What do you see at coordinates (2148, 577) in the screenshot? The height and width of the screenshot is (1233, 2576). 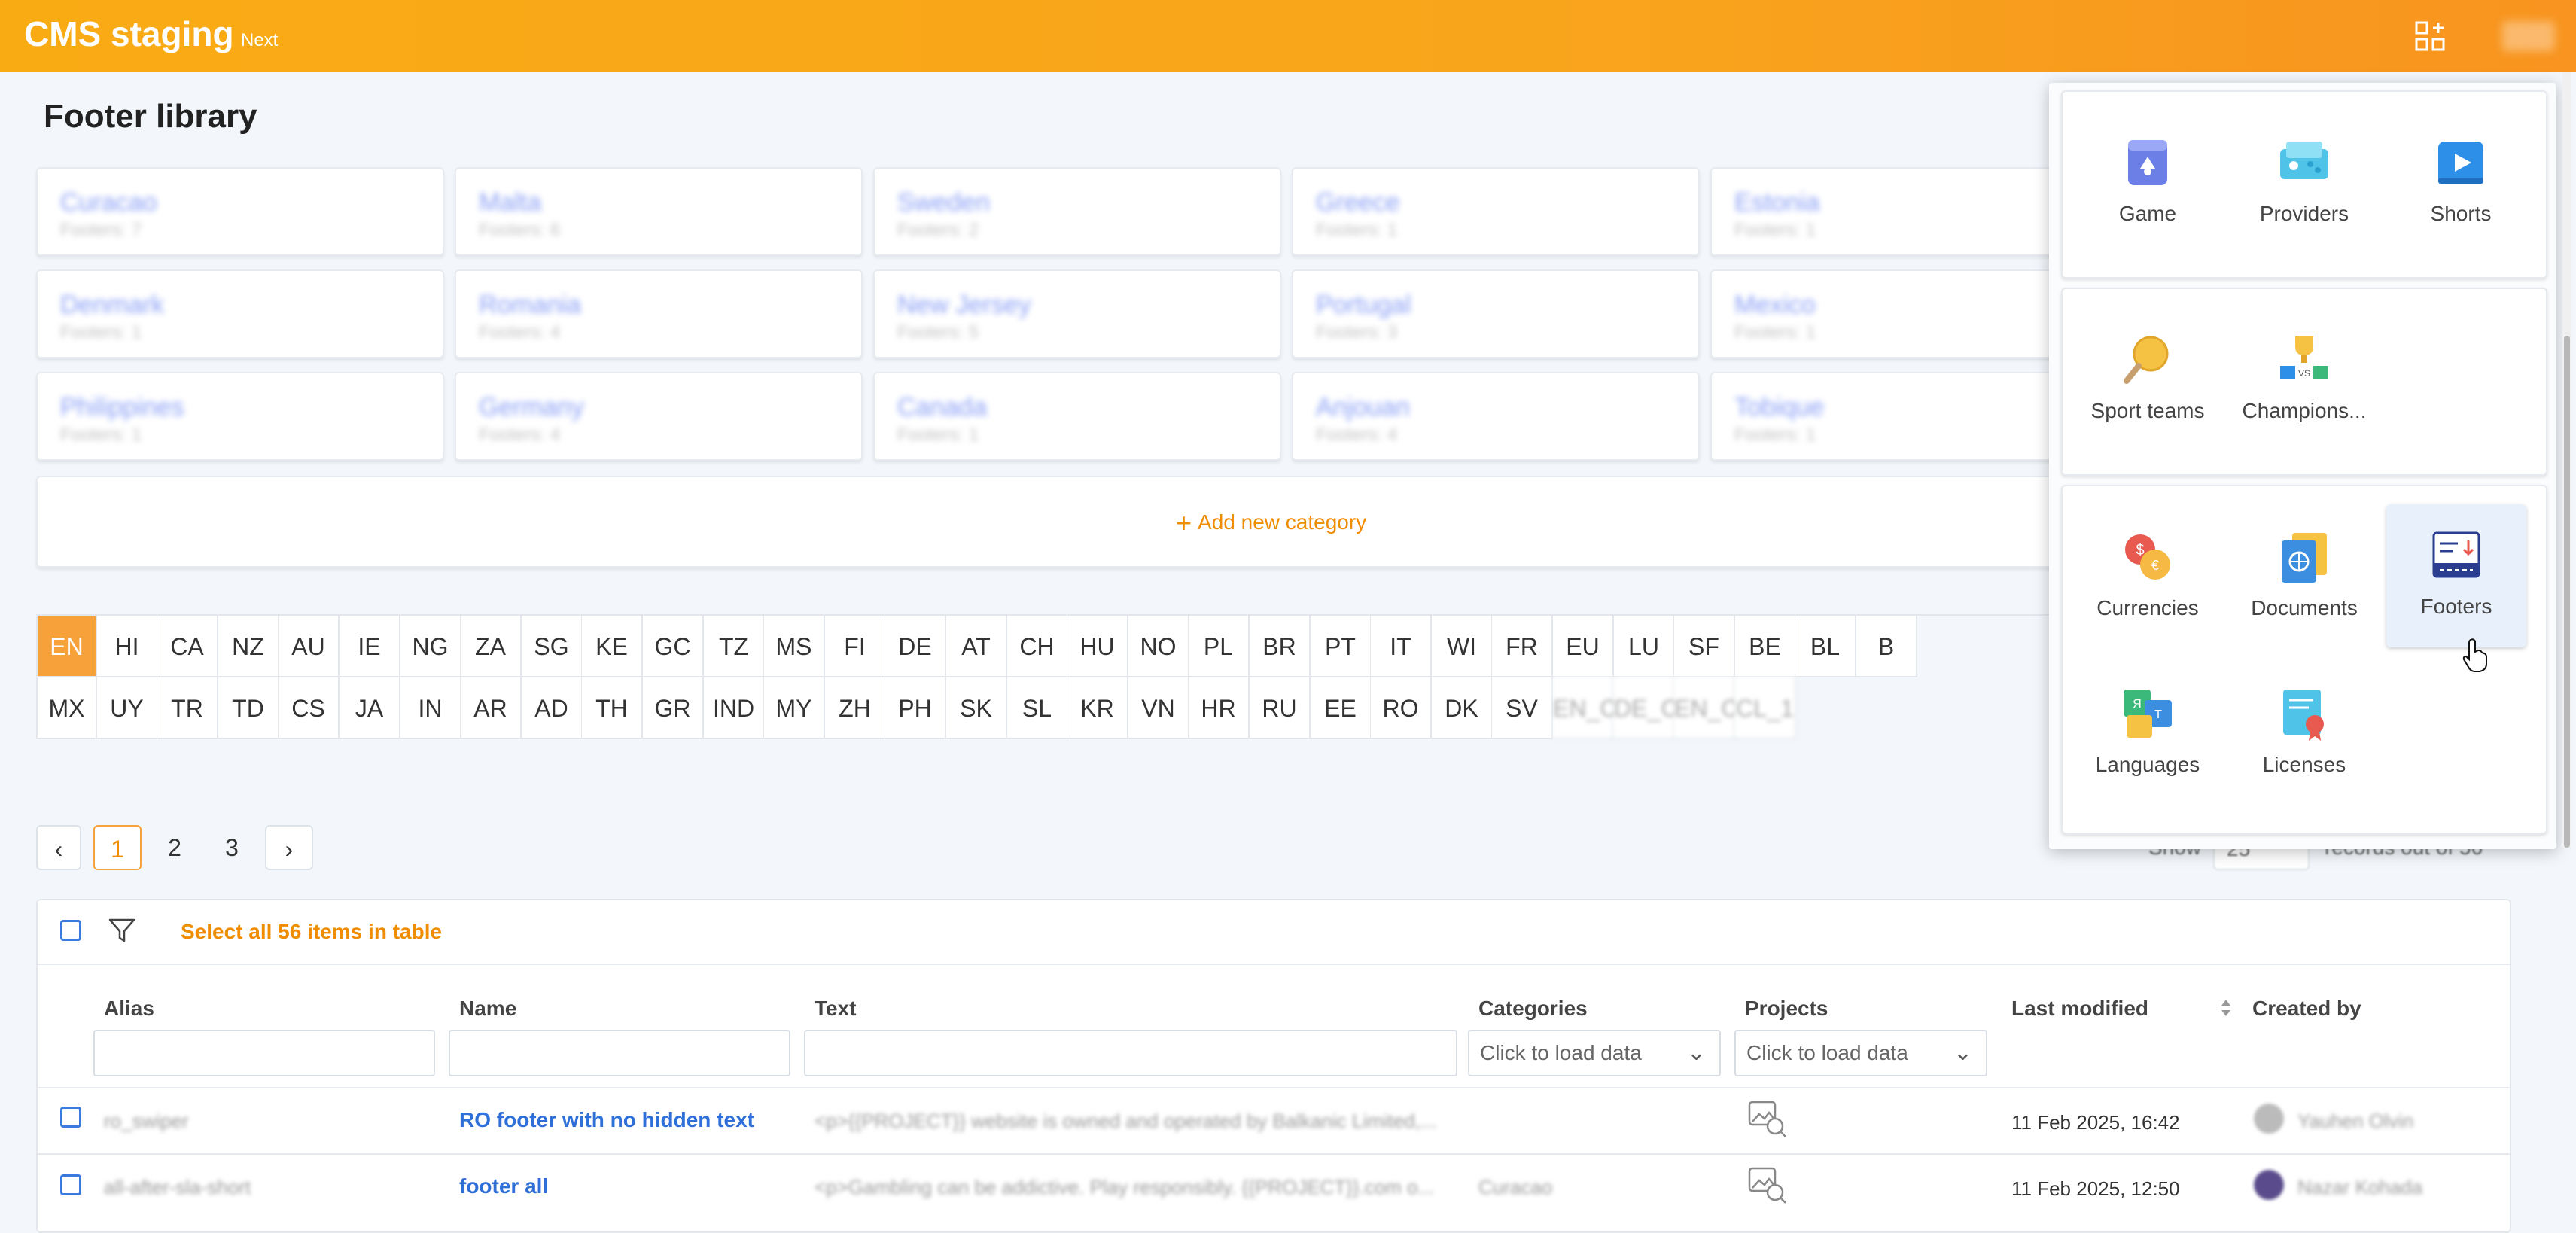 I see `app-tile-currencies: $ € Currencies` at bounding box center [2148, 577].